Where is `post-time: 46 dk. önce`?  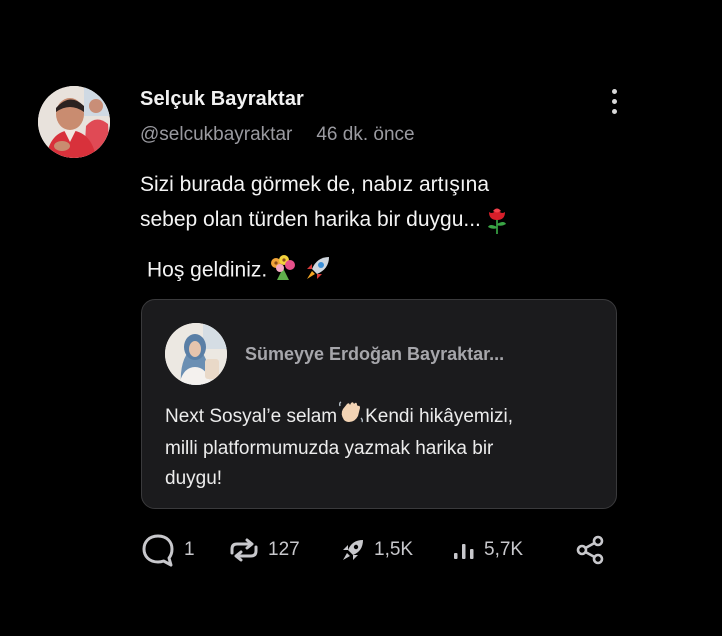 post-time: 46 dk. önce is located at coordinates (365, 134).